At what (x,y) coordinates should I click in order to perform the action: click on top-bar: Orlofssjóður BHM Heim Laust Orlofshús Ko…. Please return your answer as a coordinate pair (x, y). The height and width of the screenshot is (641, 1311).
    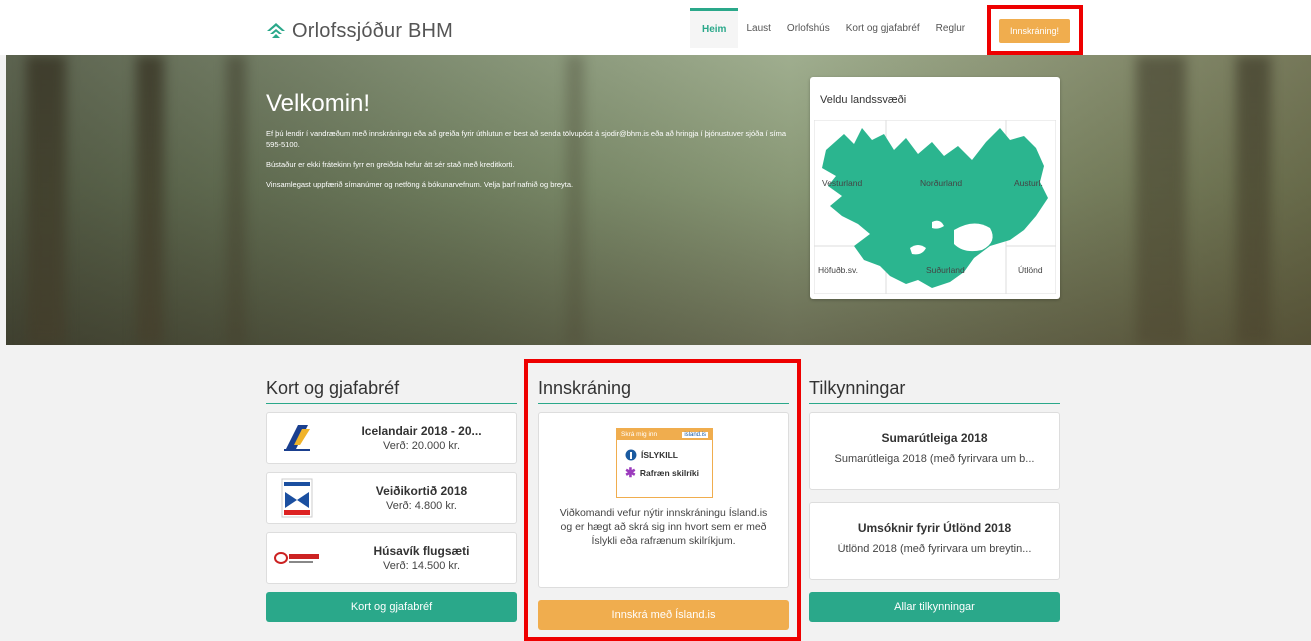
    Looking at the image, I should click on (655, 27).